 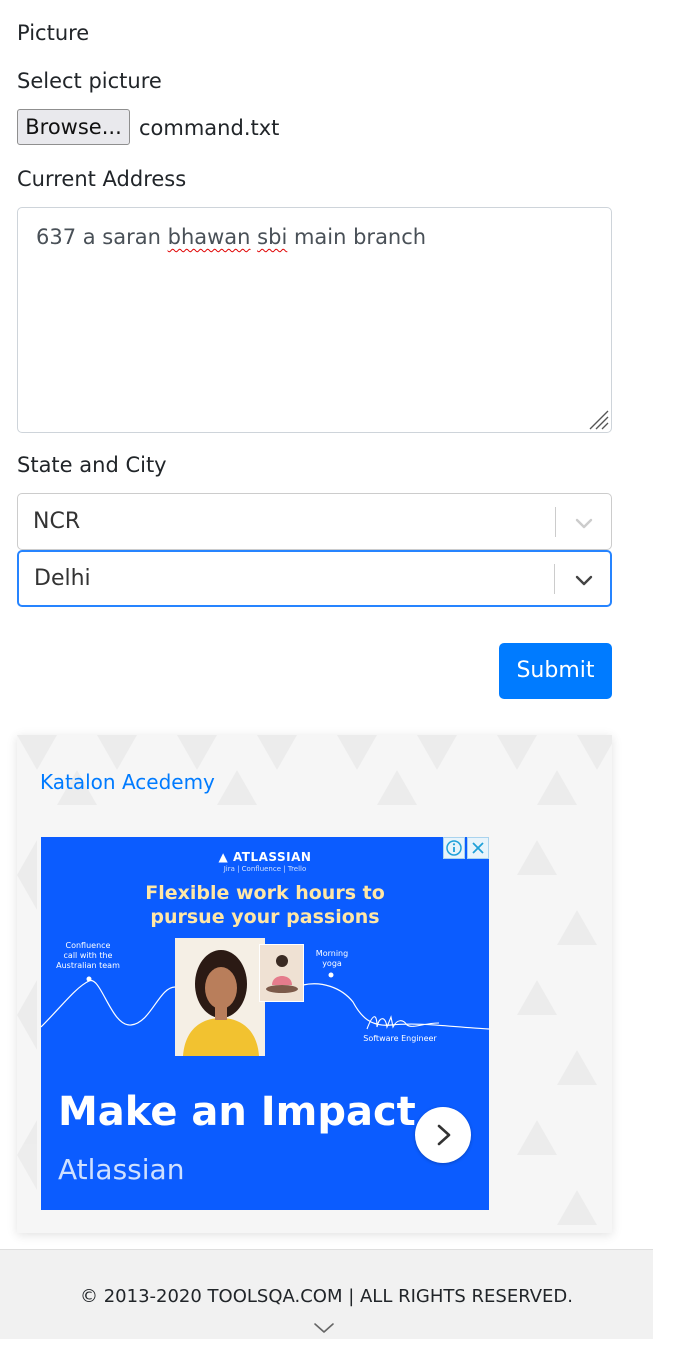 What do you see at coordinates (357, 237) in the screenshot?
I see `address-text-part: main branch` at bounding box center [357, 237].